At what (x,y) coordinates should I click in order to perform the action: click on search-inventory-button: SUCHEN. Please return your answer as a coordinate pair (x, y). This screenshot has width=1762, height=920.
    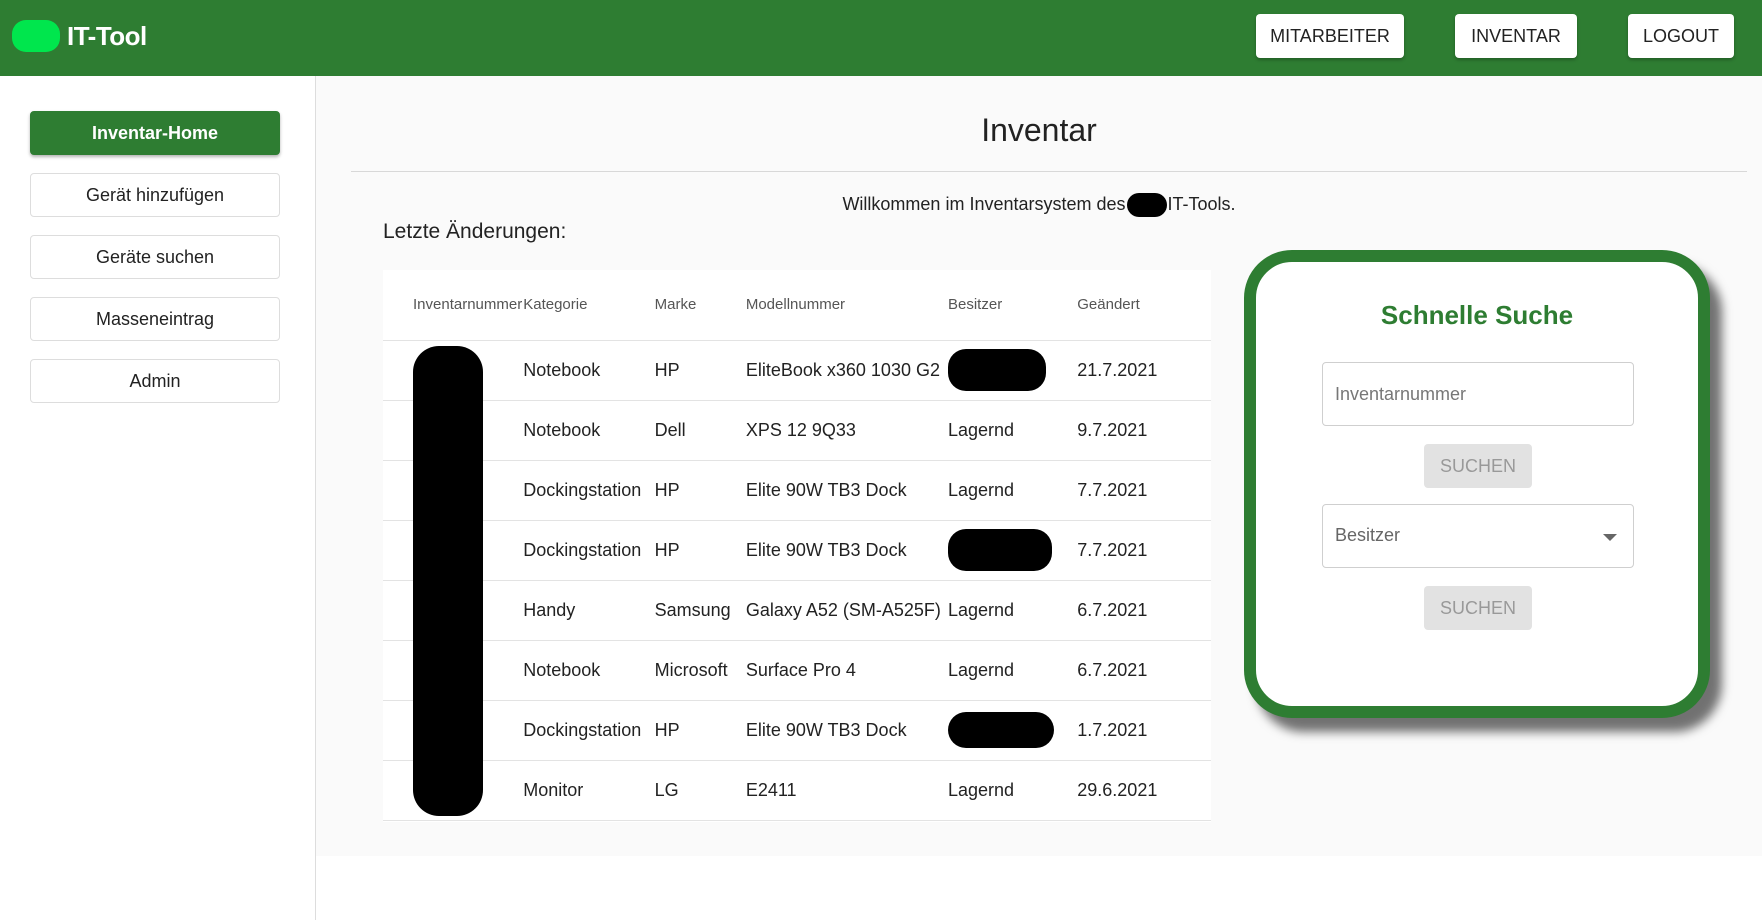
    Looking at the image, I should click on (1478, 466).